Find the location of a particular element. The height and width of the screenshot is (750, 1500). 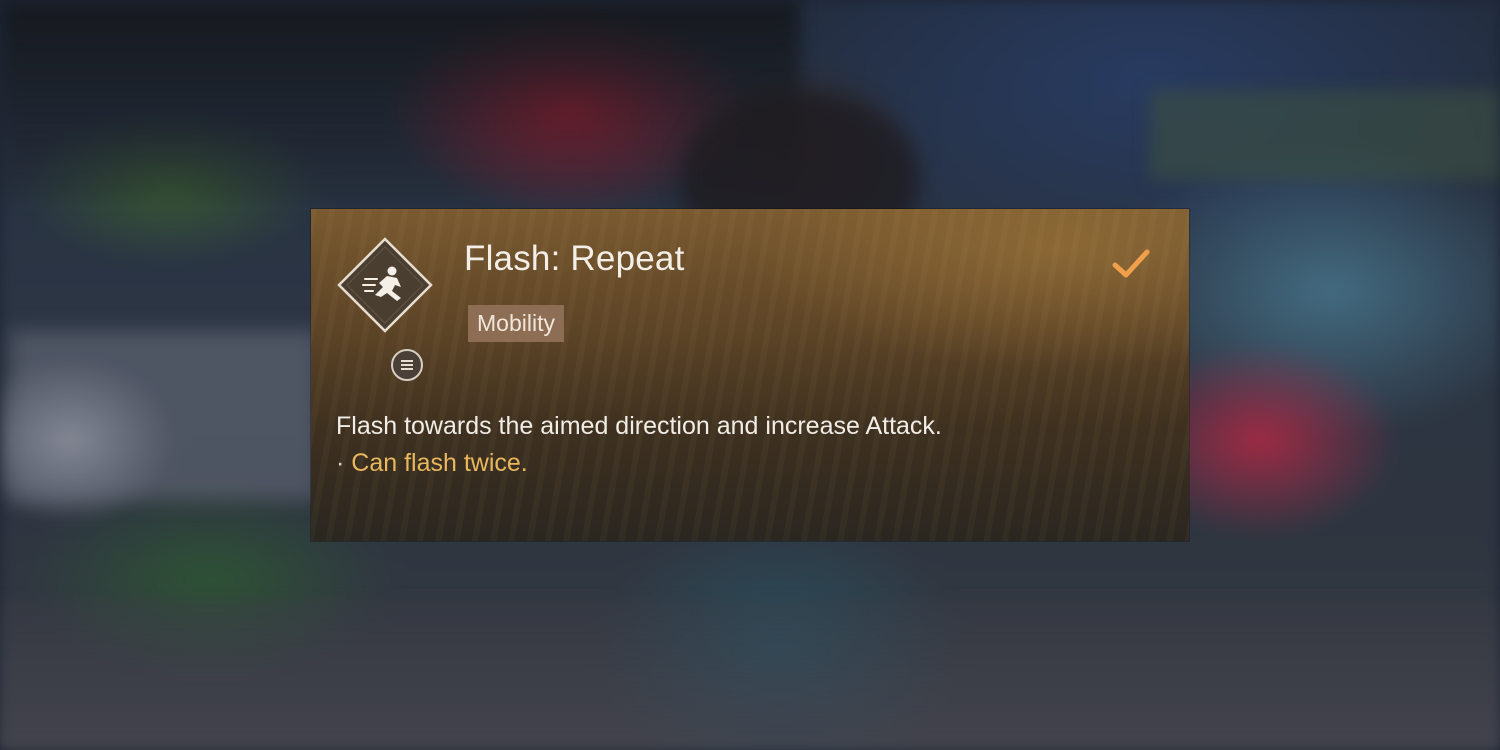

list-icon is located at coordinates (407, 365).